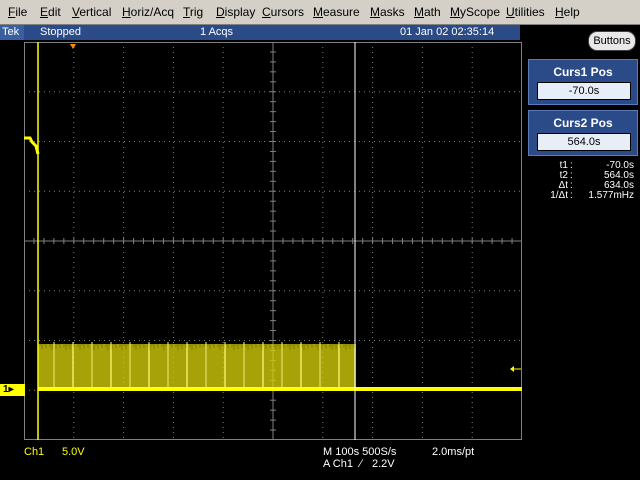 This screenshot has width=640, height=480. What do you see at coordinates (17, 12) in the screenshot?
I see `menu-file: File` at bounding box center [17, 12].